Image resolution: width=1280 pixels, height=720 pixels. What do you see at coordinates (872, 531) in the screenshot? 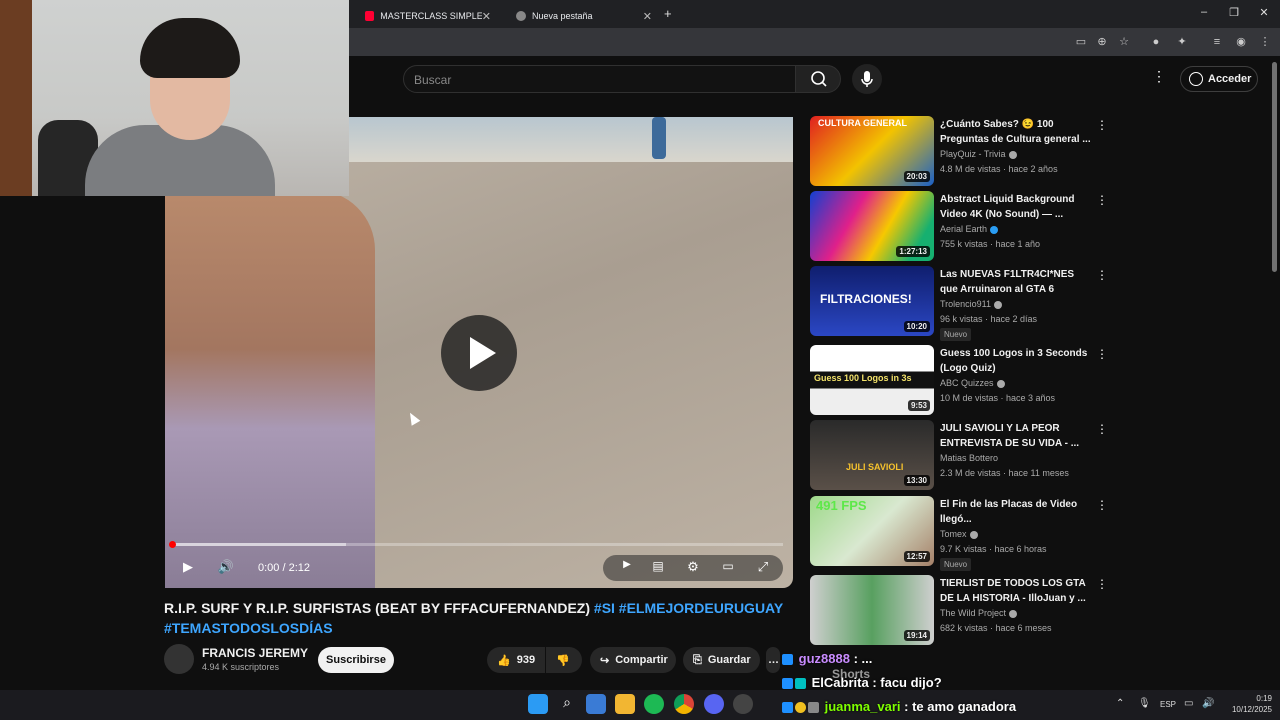
I see `recommendation-thumbnail: 491 FPS 12:57` at bounding box center [872, 531].